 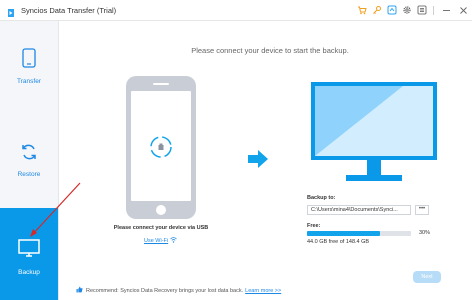 What do you see at coordinates (343, 233) in the screenshot?
I see `free-space-fill` at bounding box center [343, 233].